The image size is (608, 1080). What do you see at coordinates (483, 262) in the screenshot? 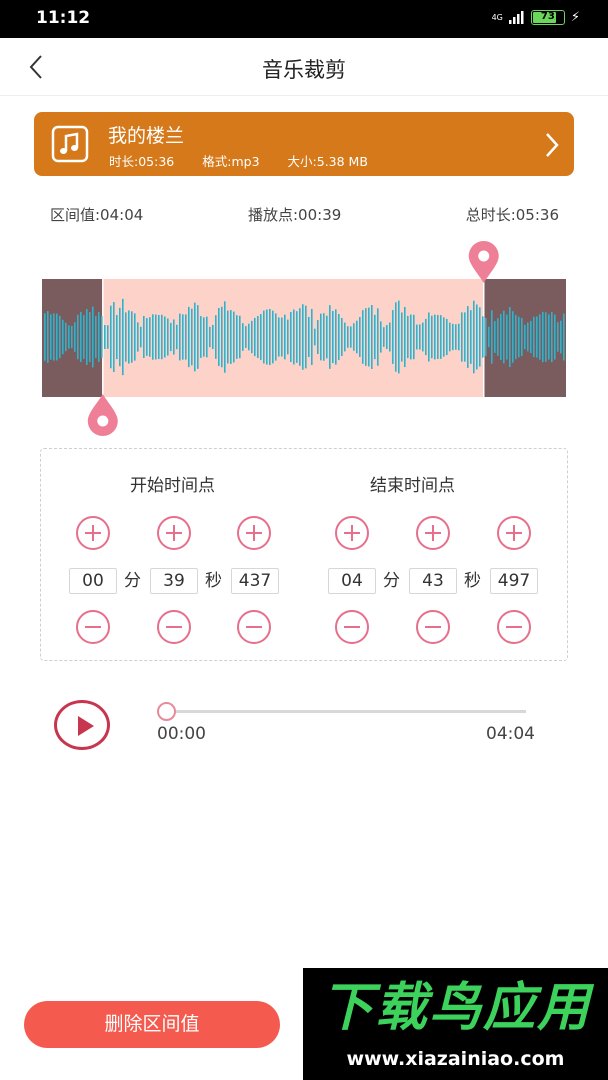
I see `end-marker` at bounding box center [483, 262].